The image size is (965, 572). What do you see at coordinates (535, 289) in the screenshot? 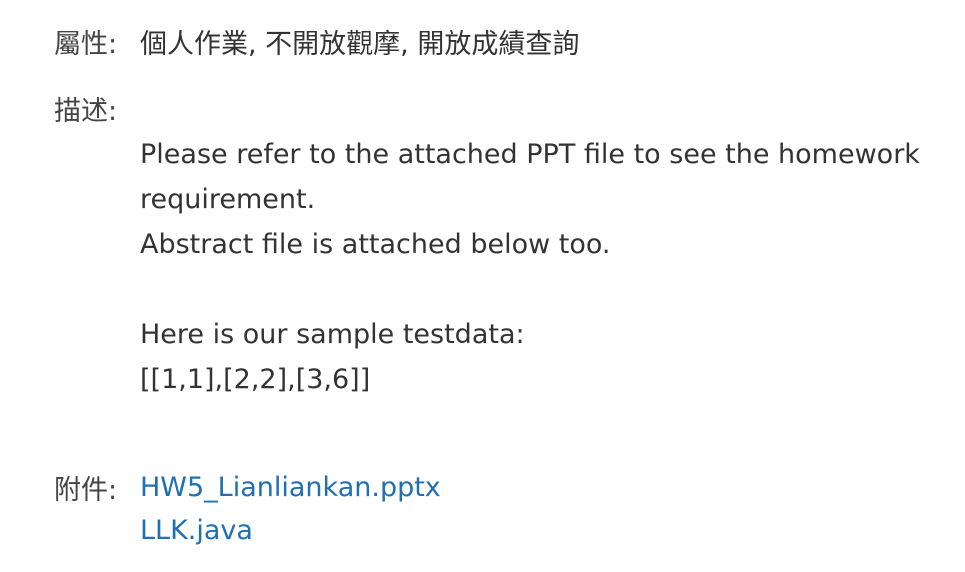
I see `description-blank-line` at bounding box center [535, 289].